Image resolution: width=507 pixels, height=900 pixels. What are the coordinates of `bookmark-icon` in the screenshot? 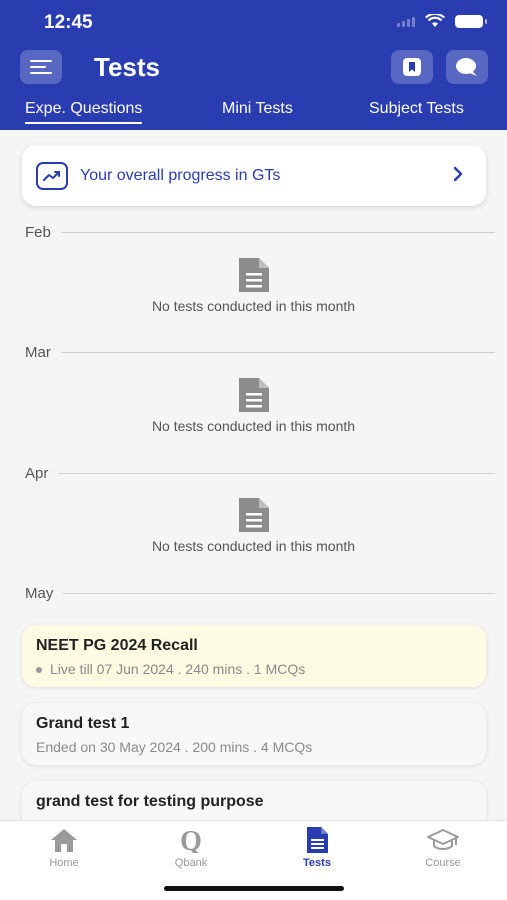 It's located at (412, 67).